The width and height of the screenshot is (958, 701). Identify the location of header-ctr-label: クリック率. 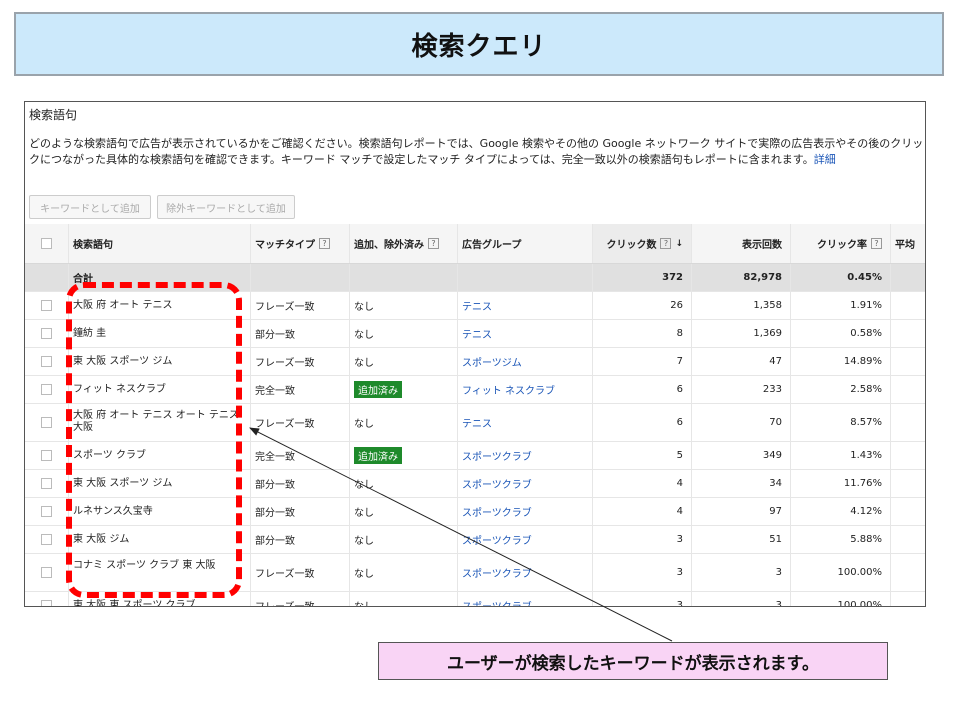
(842, 243).